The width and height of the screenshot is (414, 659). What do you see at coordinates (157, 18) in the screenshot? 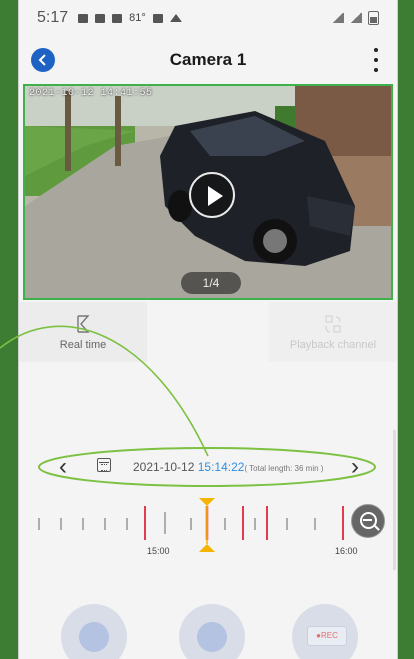
I see `app-icon` at bounding box center [157, 18].